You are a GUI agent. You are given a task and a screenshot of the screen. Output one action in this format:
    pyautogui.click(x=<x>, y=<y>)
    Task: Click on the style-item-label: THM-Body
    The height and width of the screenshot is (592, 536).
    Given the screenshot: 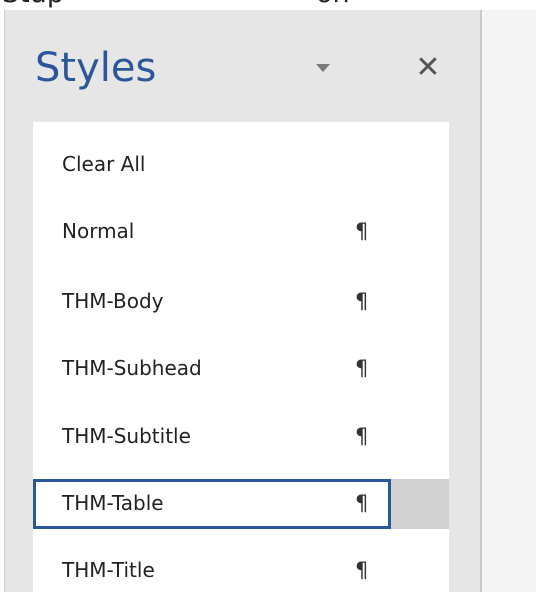 What is the action you would take?
    pyautogui.click(x=113, y=301)
    